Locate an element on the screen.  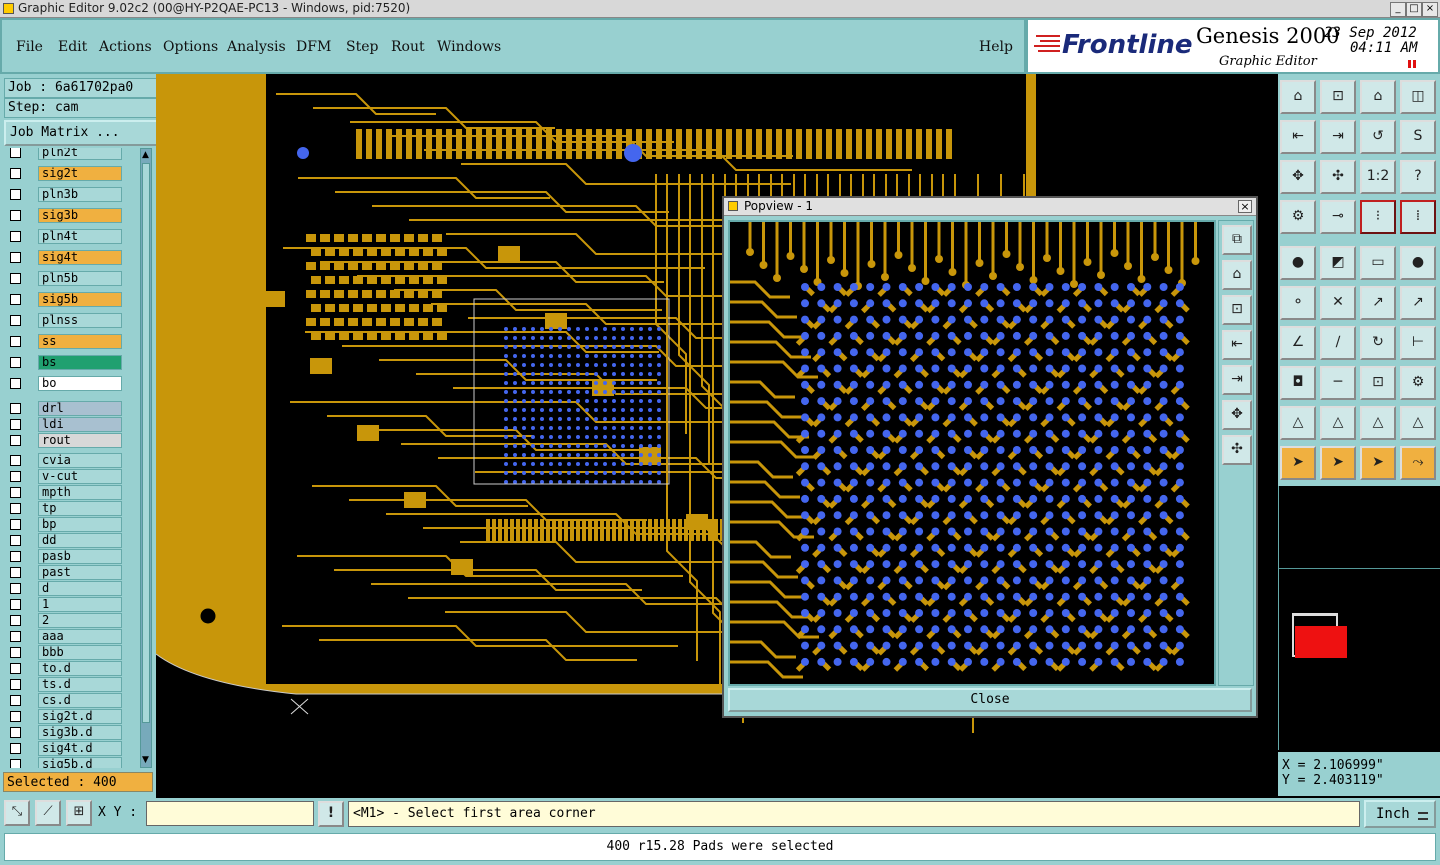
tool-button-icon: 1:2 is located at coordinates (1378, 177).